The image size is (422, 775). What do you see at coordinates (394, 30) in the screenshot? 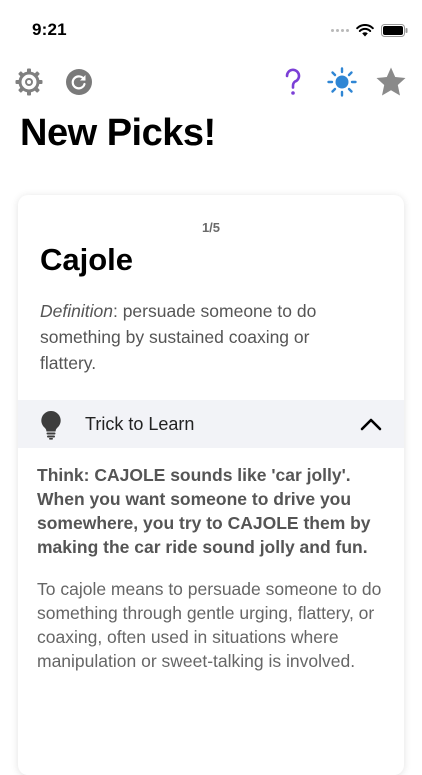
I see `battery-icon` at bounding box center [394, 30].